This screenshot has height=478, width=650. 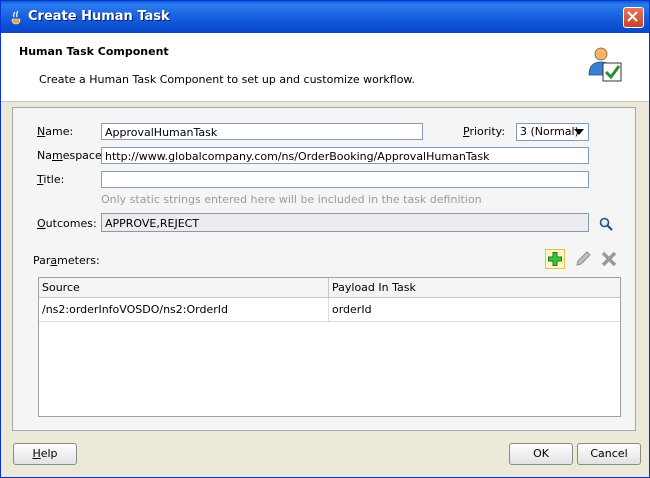 What do you see at coordinates (606, 224) in the screenshot?
I see `search-icon` at bounding box center [606, 224].